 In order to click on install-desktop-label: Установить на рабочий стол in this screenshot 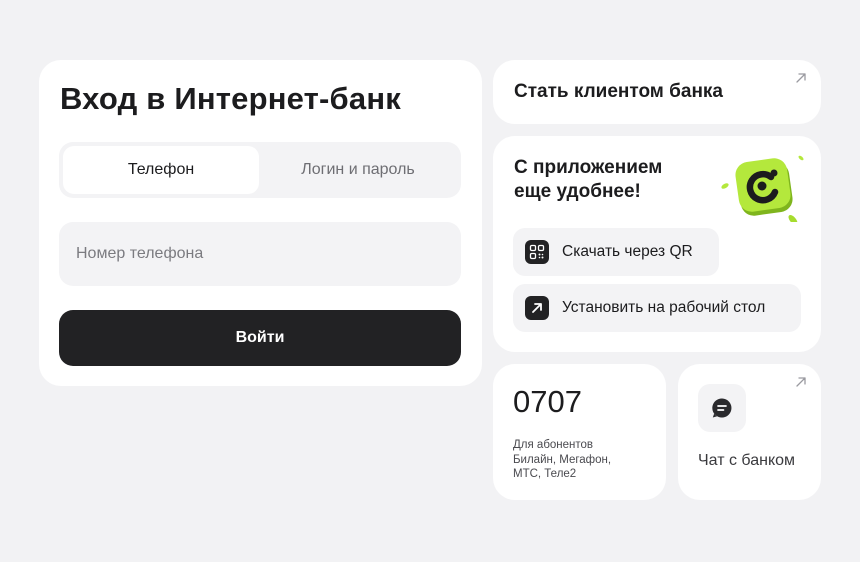, I will do `click(664, 307)`.